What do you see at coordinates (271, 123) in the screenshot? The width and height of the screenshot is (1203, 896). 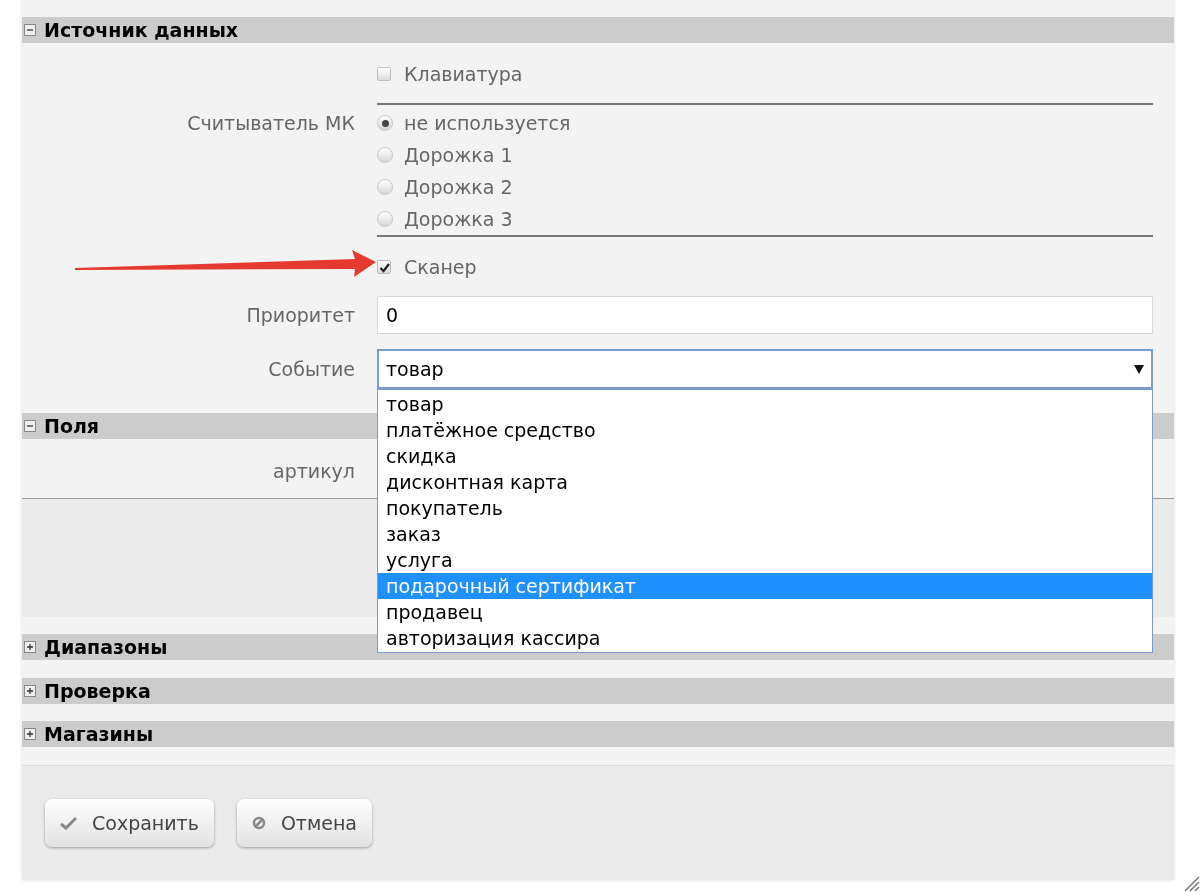 I see `field-label: Считыватель МК` at bounding box center [271, 123].